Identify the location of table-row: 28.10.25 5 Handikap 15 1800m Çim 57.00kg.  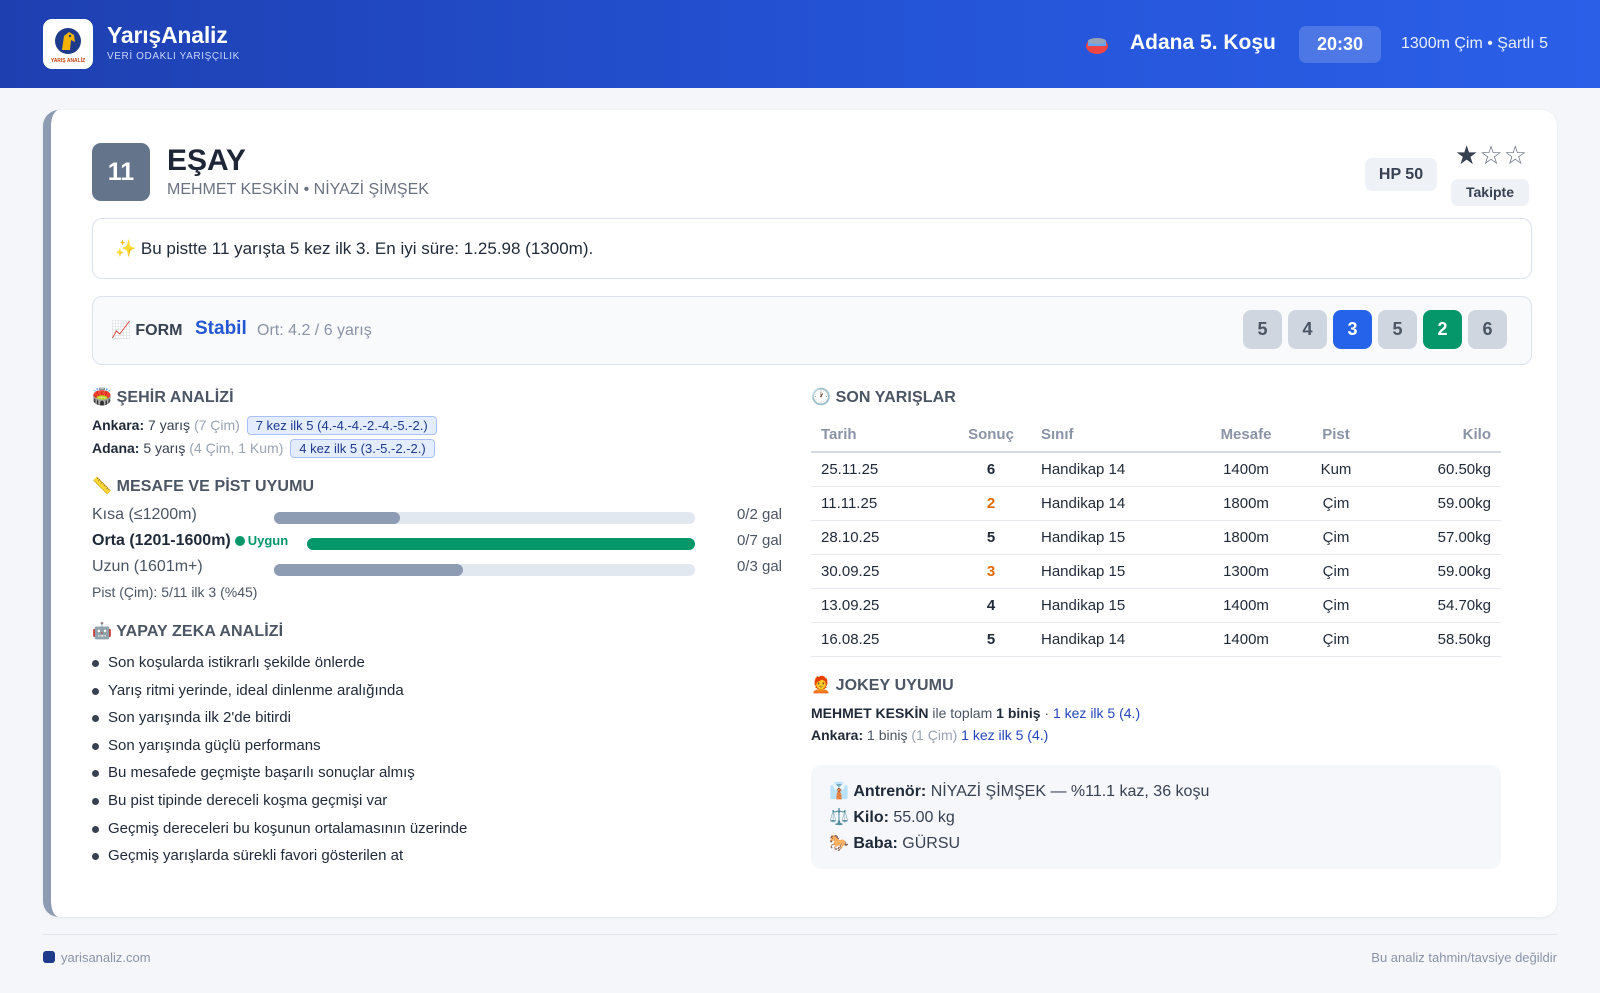
(1156, 537).